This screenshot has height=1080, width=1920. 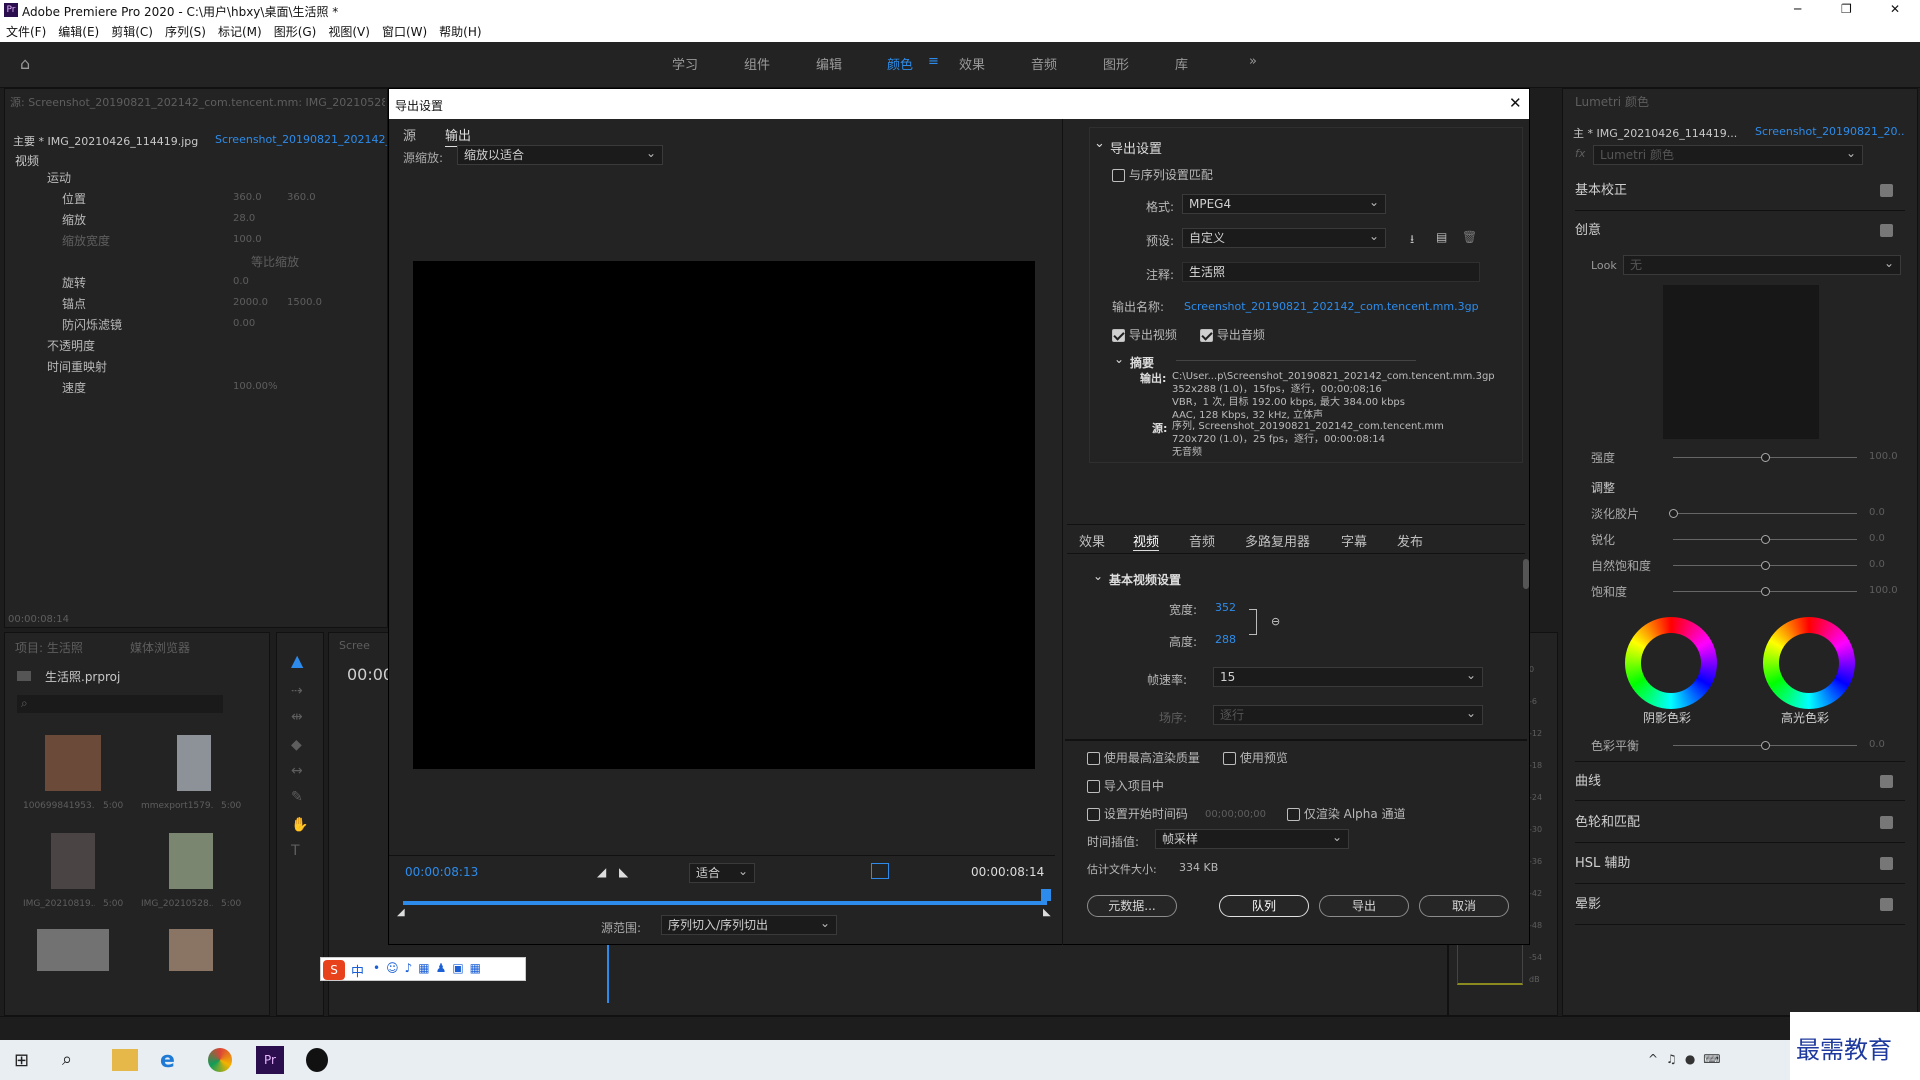 What do you see at coordinates (972, 63) in the screenshot?
I see `workspace-effects: 效果` at bounding box center [972, 63].